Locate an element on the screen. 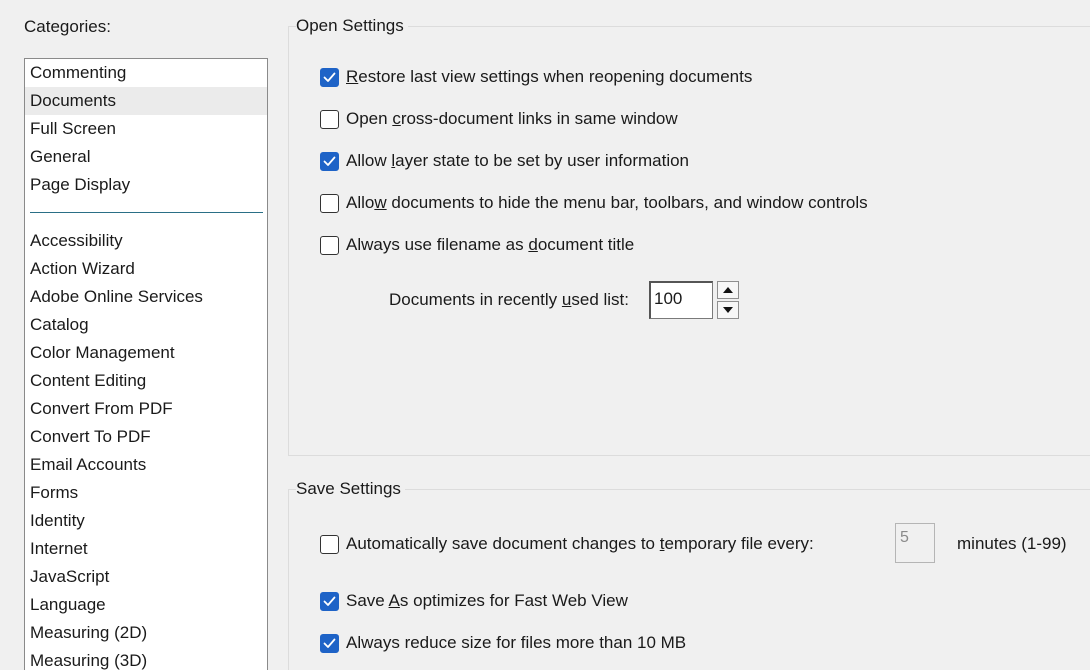  layer-state-checkbox is located at coordinates (329, 161).